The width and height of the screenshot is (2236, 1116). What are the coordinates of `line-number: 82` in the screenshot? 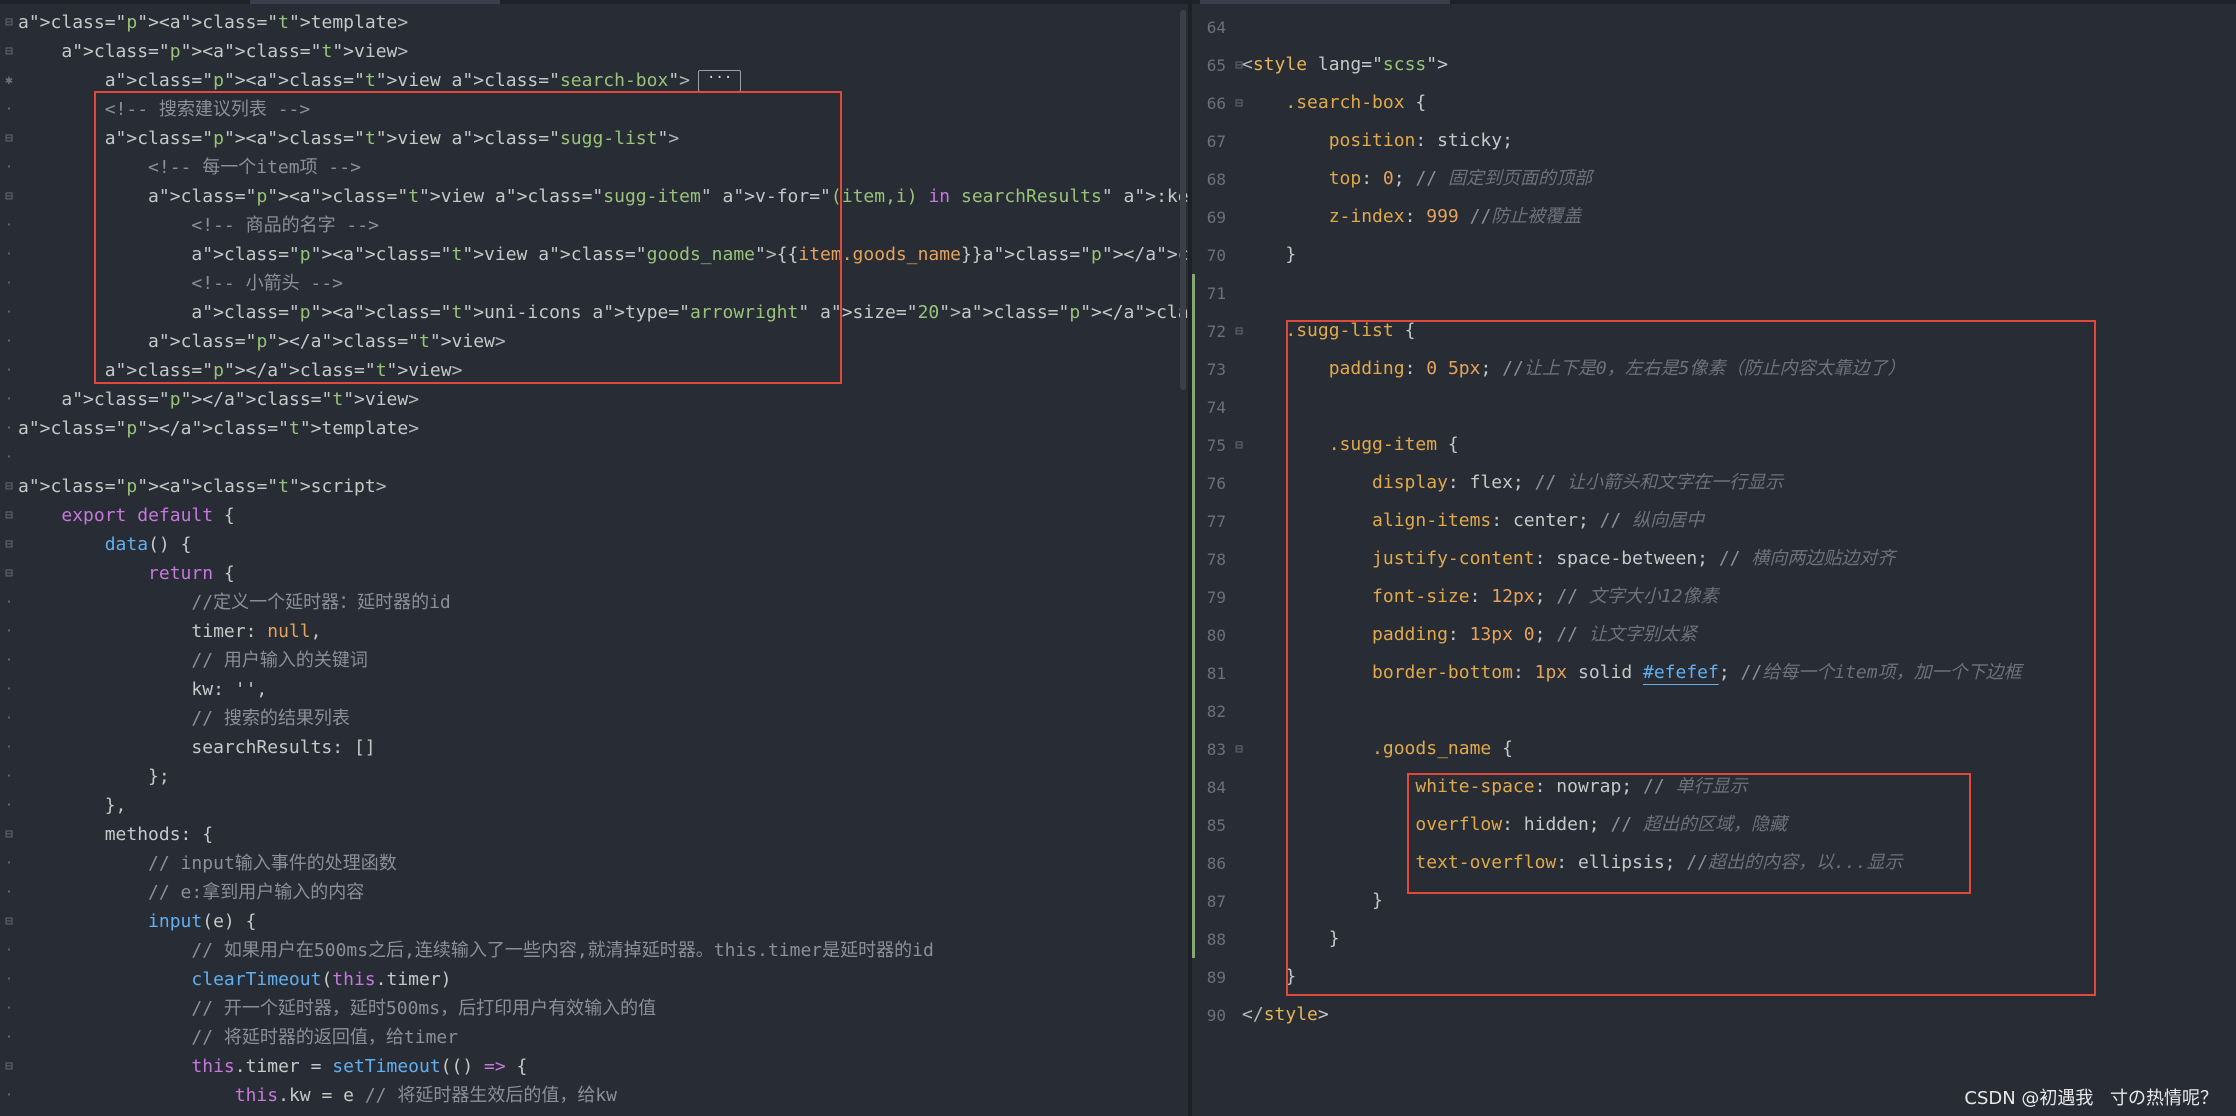 It's located at (1216, 711).